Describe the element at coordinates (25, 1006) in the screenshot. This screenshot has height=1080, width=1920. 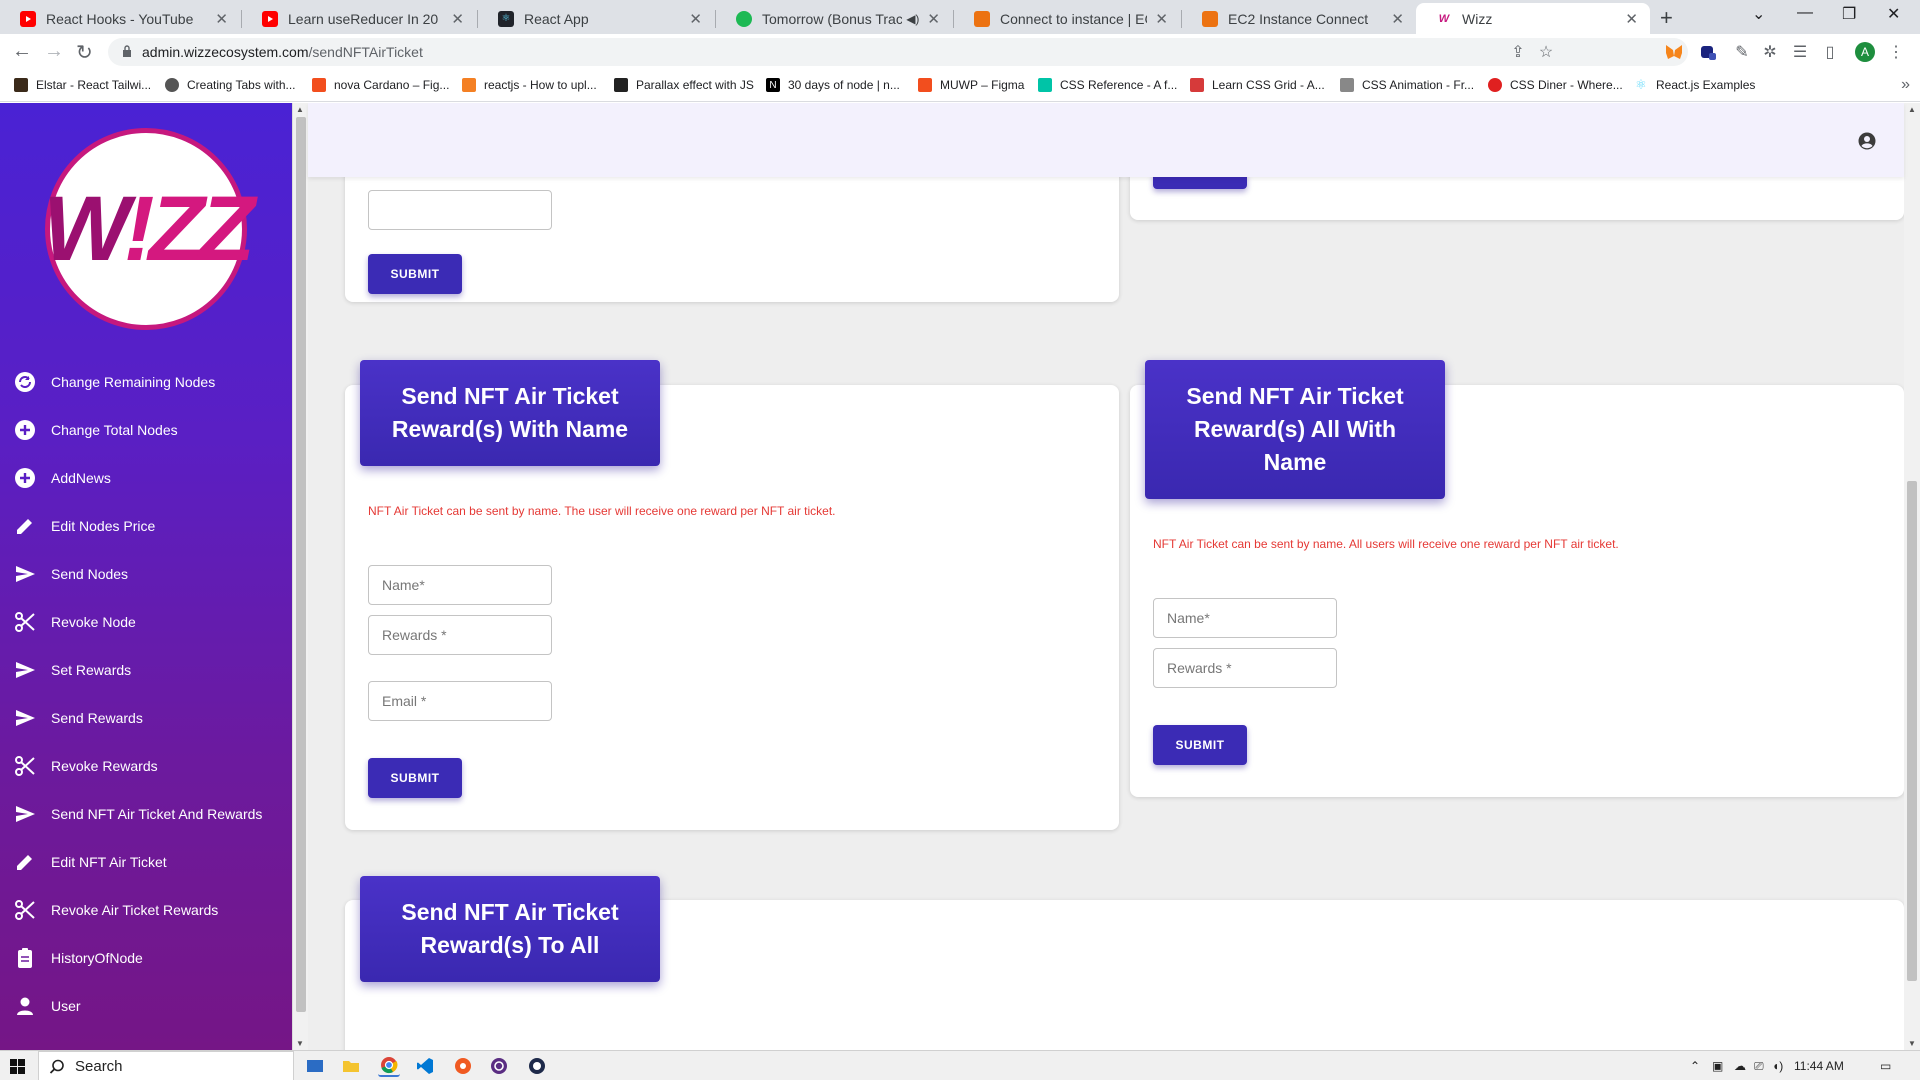
I see `person-icon` at that location.